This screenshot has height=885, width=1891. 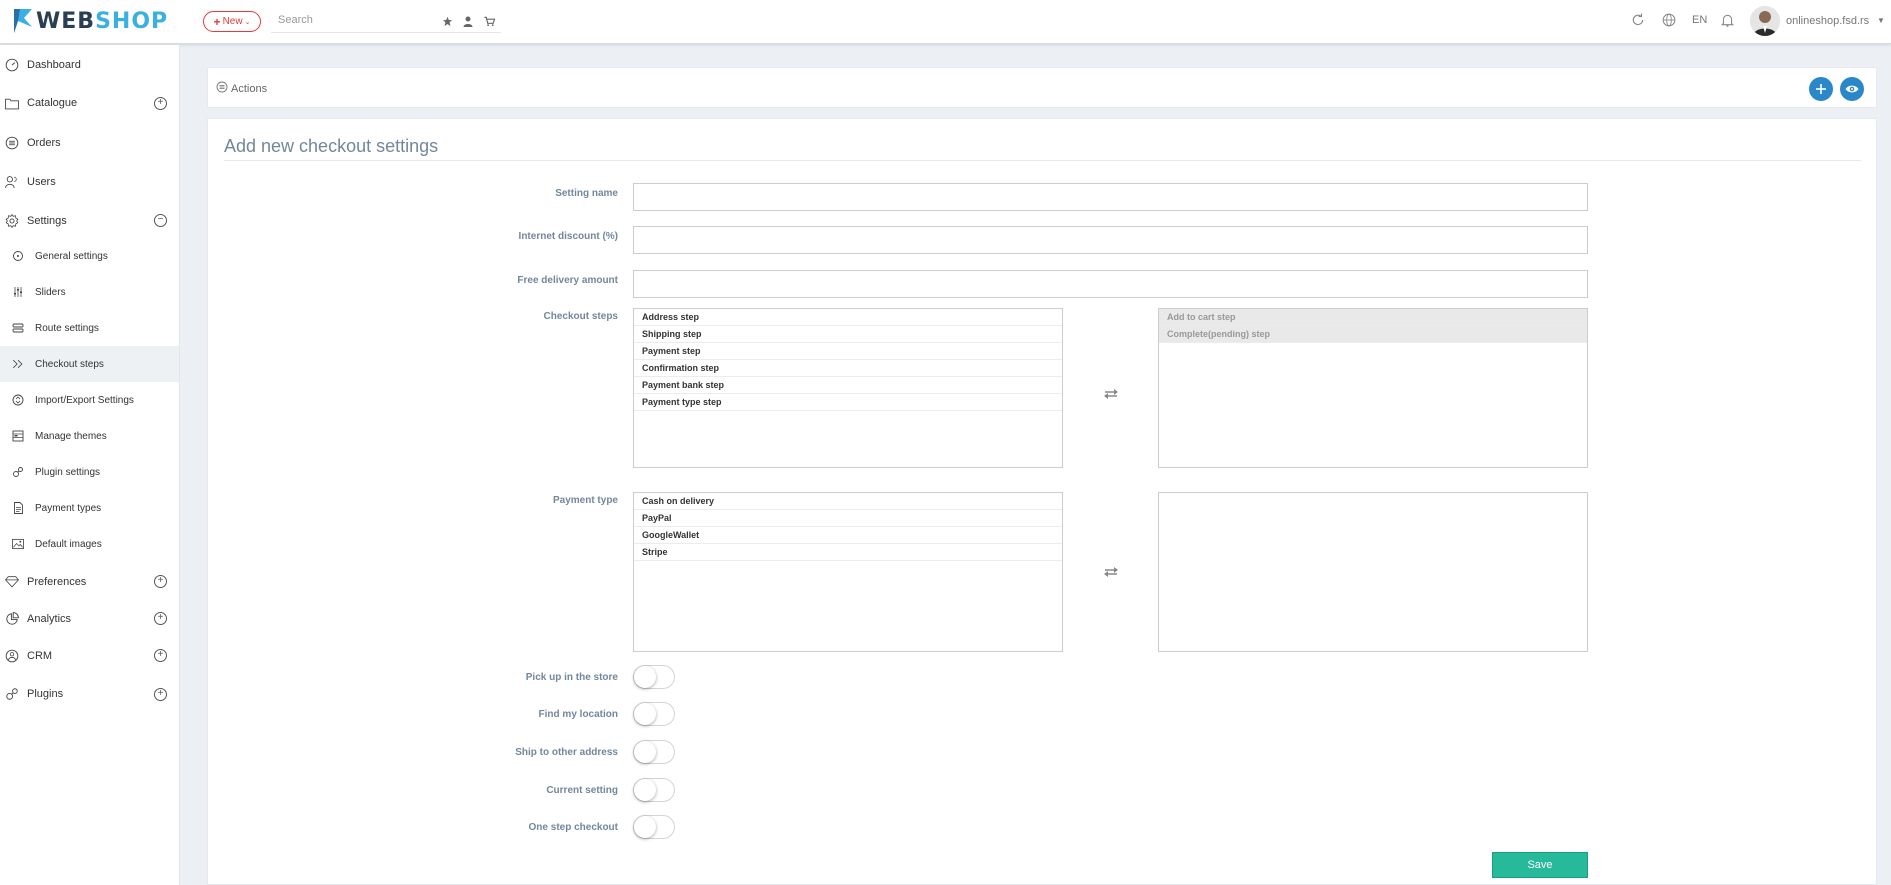 What do you see at coordinates (232, 21) in the screenshot?
I see `new-button: + New ⌄` at bounding box center [232, 21].